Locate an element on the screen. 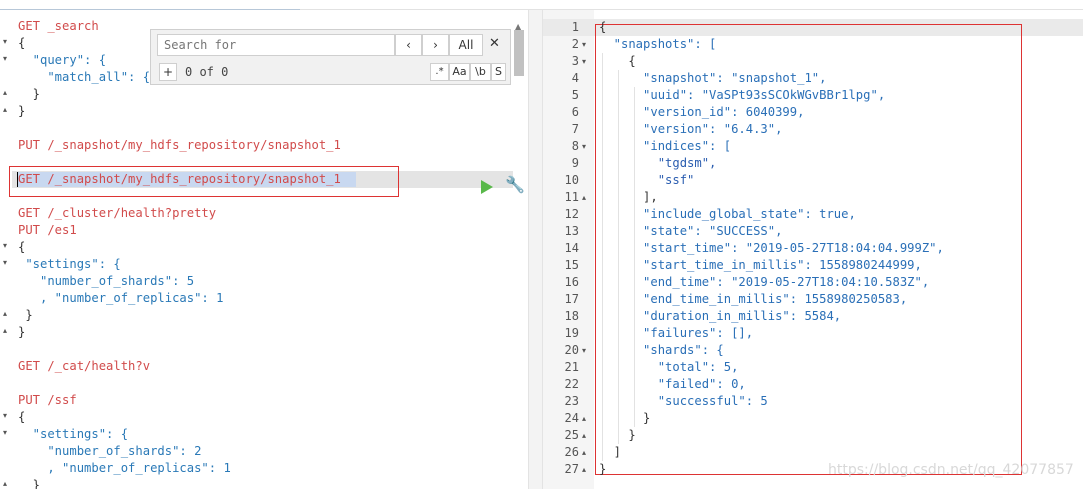 This screenshot has height=489, width=1083. text-cursor is located at coordinates (17, 179).